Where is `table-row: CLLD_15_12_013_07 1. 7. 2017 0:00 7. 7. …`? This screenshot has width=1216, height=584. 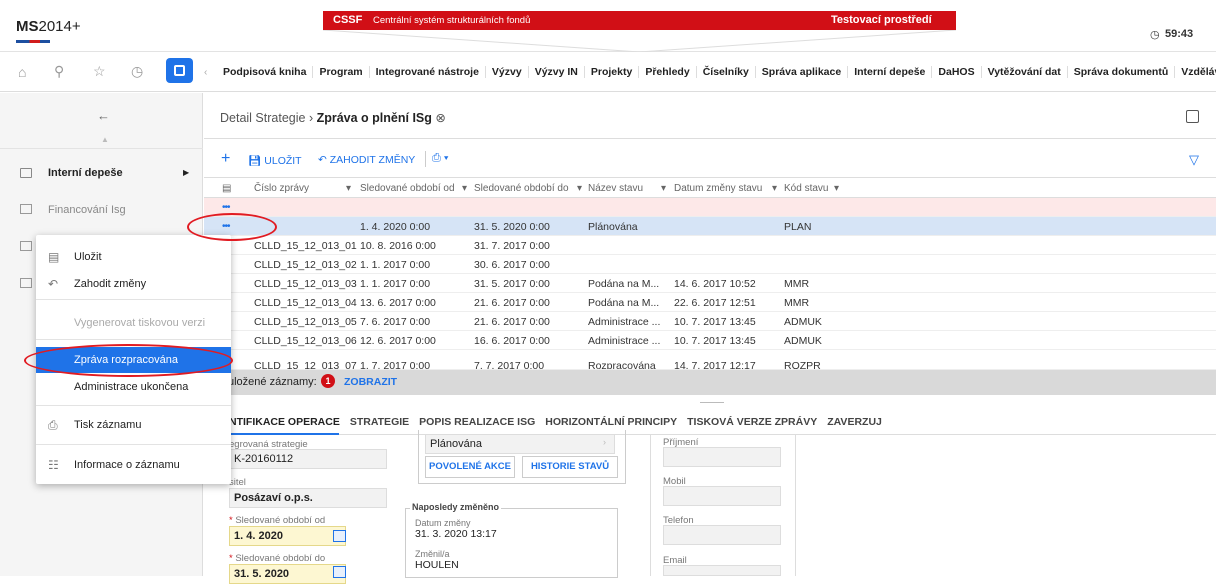 table-row: CLLD_15_12_013_07 1. 7. 2017 0:00 7. 7. … is located at coordinates (710, 360).